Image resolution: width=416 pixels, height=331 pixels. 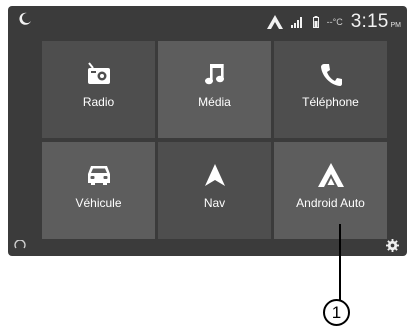 What do you see at coordinates (315, 22) in the screenshot?
I see `battery-icon` at bounding box center [315, 22].